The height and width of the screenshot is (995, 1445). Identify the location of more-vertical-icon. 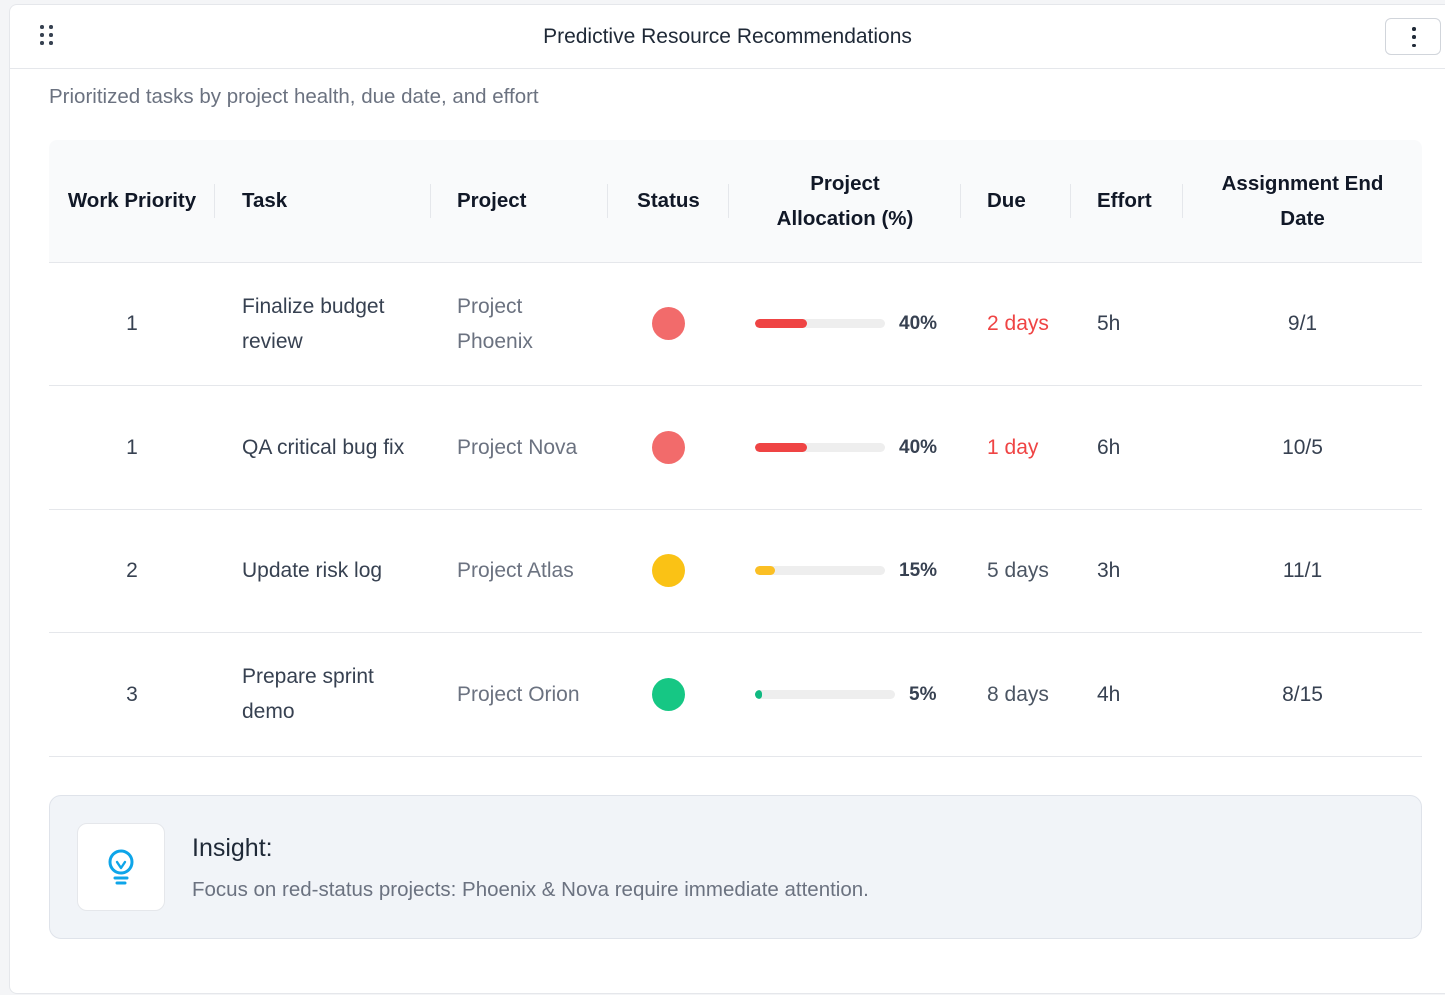
(1414, 37).